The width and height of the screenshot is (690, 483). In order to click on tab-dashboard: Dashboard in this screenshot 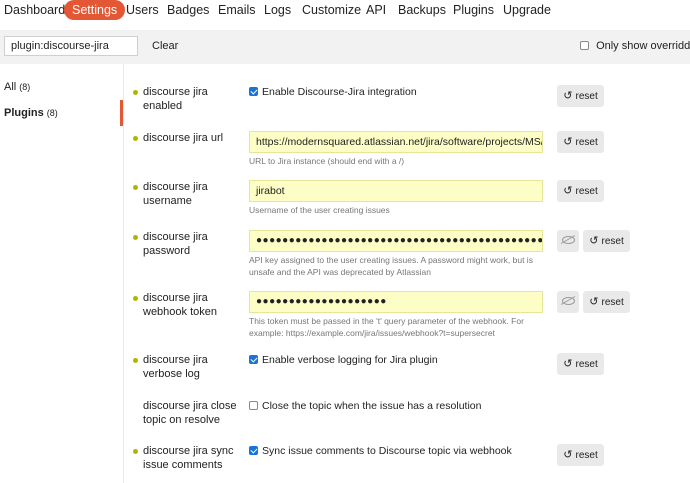, I will do `click(34, 10)`.